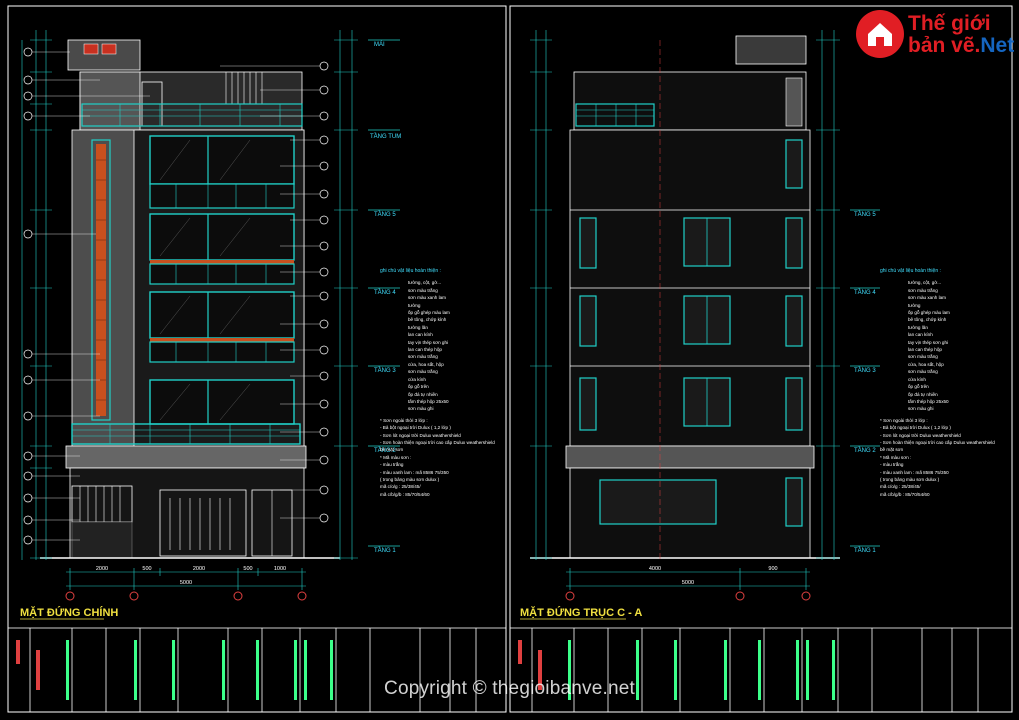 The height and width of the screenshot is (720, 1019). What do you see at coordinates (280, 569) in the screenshot?
I see `dim-label: 1000` at bounding box center [280, 569].